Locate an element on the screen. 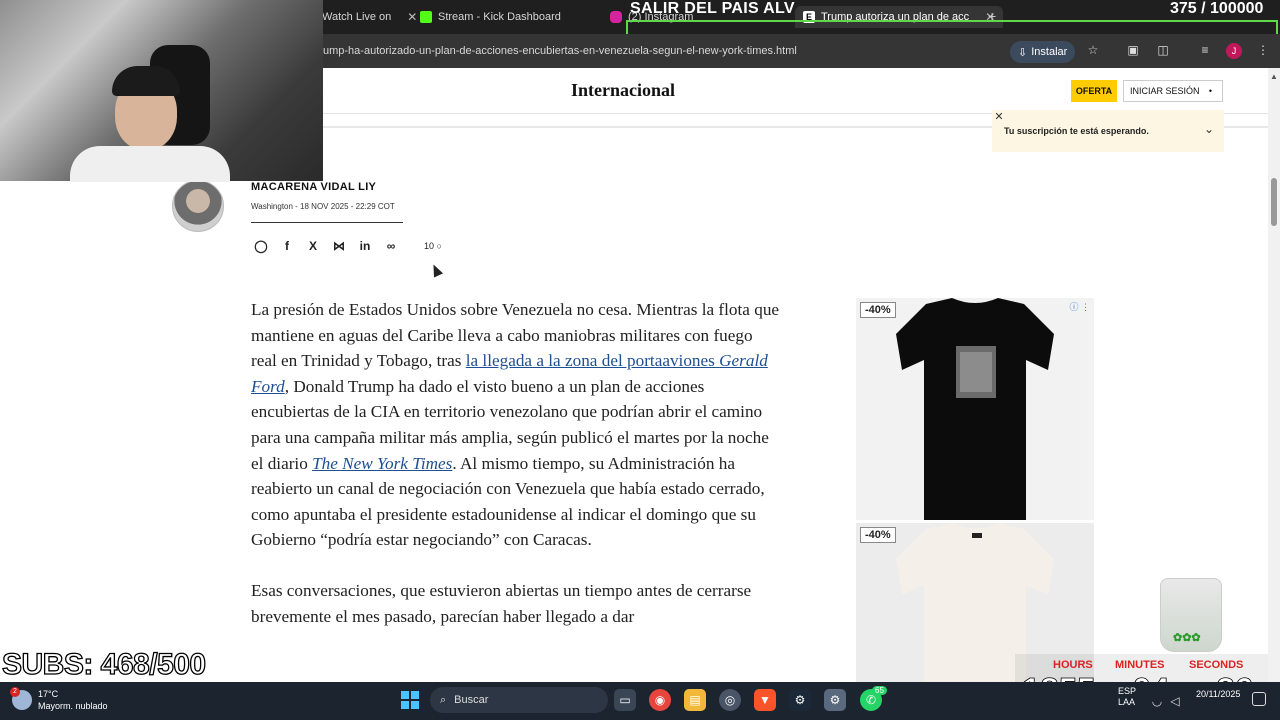 The image size is (1280, 720). tab-label: Watch Live on is located at coordinates (357, 17).